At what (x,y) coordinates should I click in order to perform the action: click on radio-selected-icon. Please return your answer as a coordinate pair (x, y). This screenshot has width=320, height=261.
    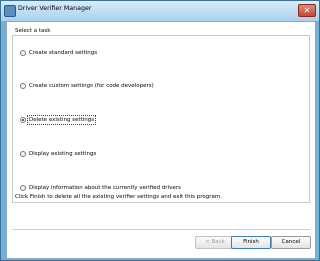
    Looking at the image, I should click on (23, 120).